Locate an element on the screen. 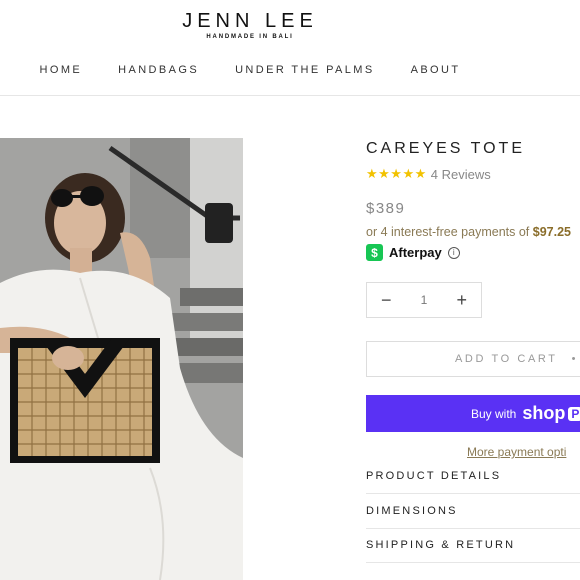  add-to-cart-label: ADD TO CART is located at coordinates (506, 359).